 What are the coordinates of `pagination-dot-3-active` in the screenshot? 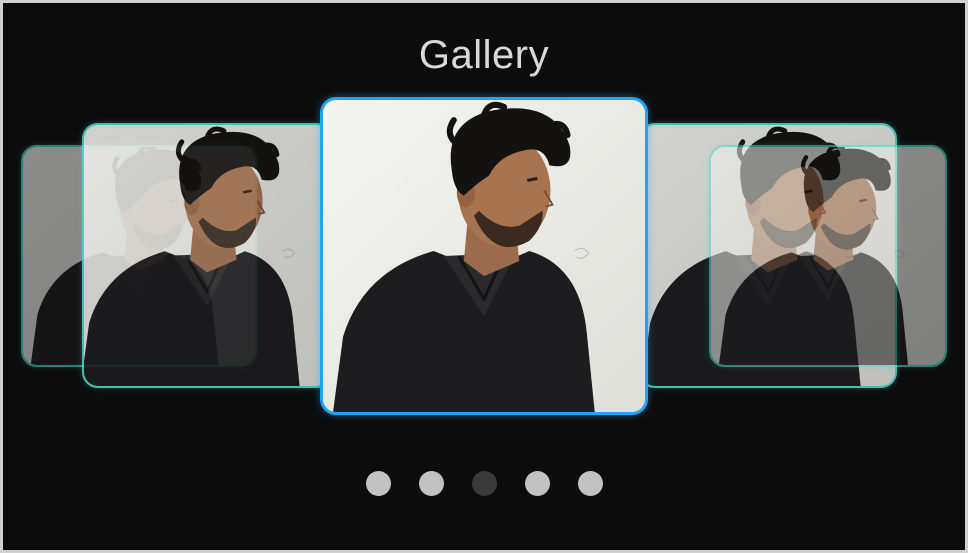 It's located at (484, 483).